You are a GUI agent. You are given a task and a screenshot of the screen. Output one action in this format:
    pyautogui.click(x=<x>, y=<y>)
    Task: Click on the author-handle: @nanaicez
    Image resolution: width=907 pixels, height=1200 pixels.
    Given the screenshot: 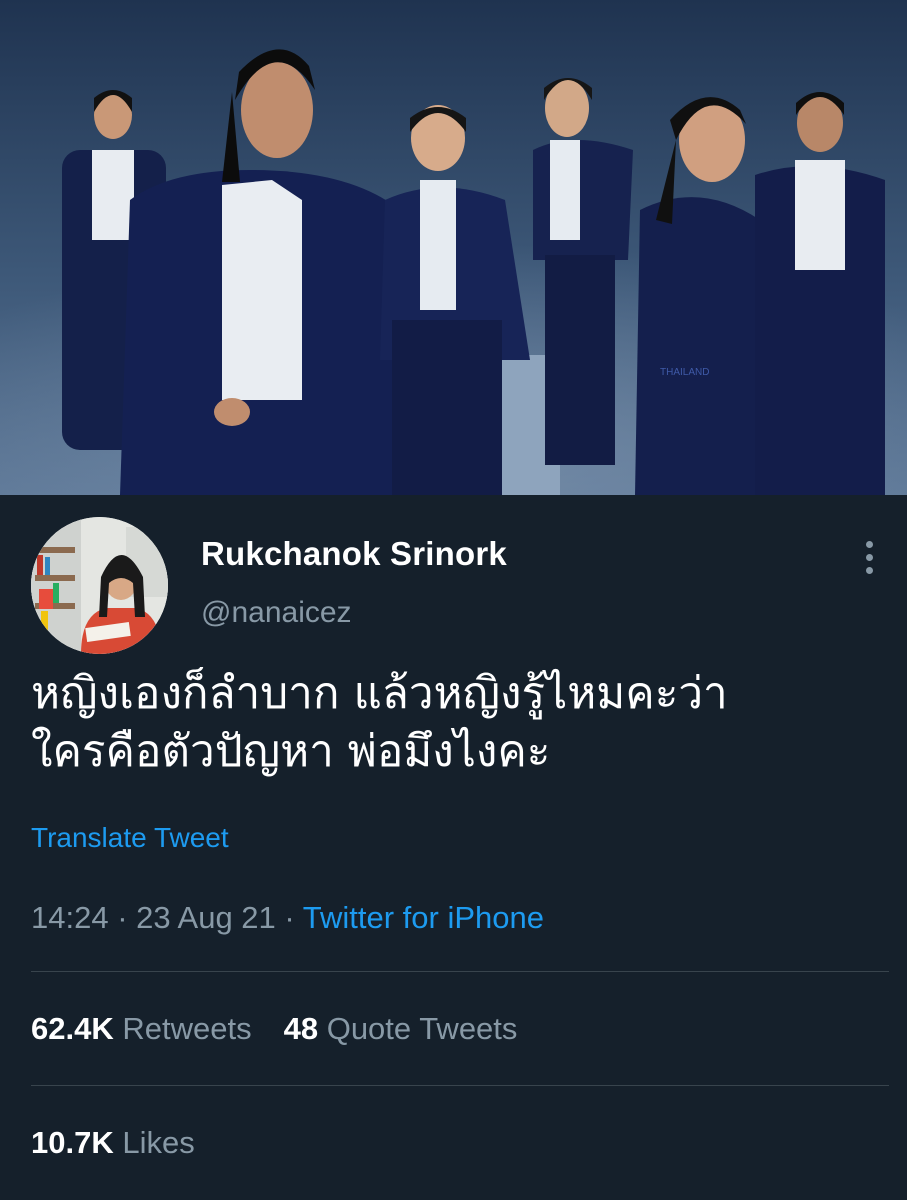 What is the action you would take?
    pyautogui.click(x=276, y=613)
    